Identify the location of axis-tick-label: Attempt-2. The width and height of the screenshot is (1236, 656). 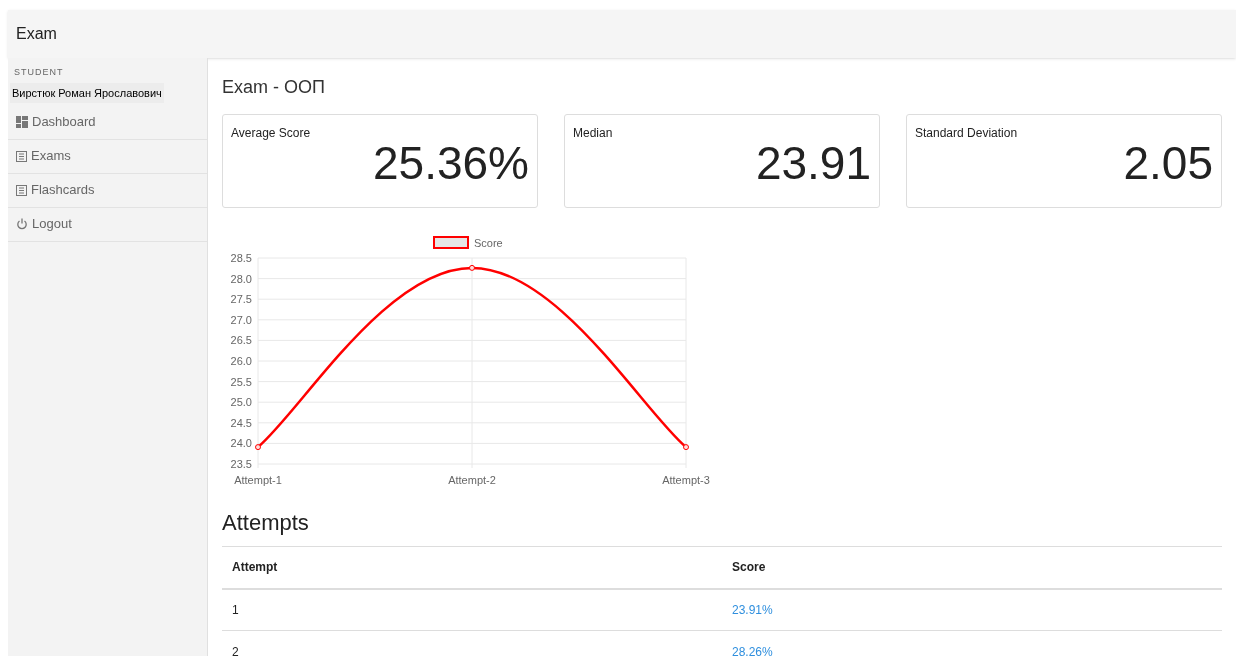
(472, 480).